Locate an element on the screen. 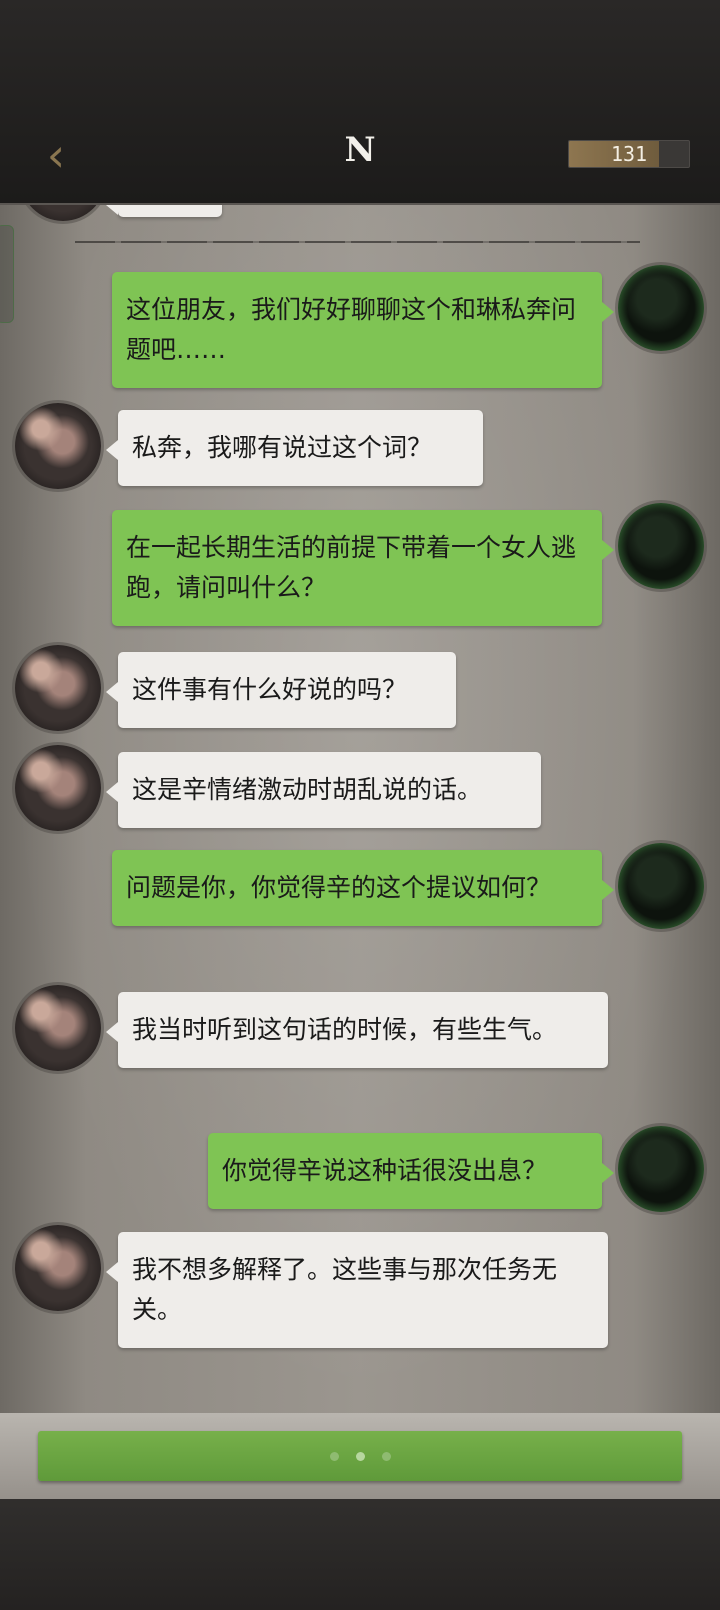  progress-counter: 131 is located at coordinates (629, 154).